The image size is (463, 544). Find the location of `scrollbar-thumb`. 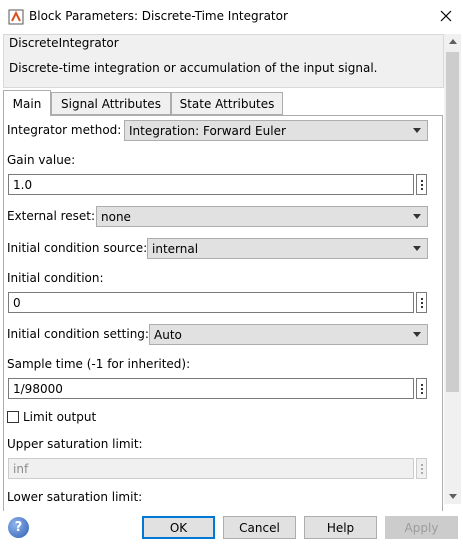

scrollbar-thumb is located at coordinates (452, 222).